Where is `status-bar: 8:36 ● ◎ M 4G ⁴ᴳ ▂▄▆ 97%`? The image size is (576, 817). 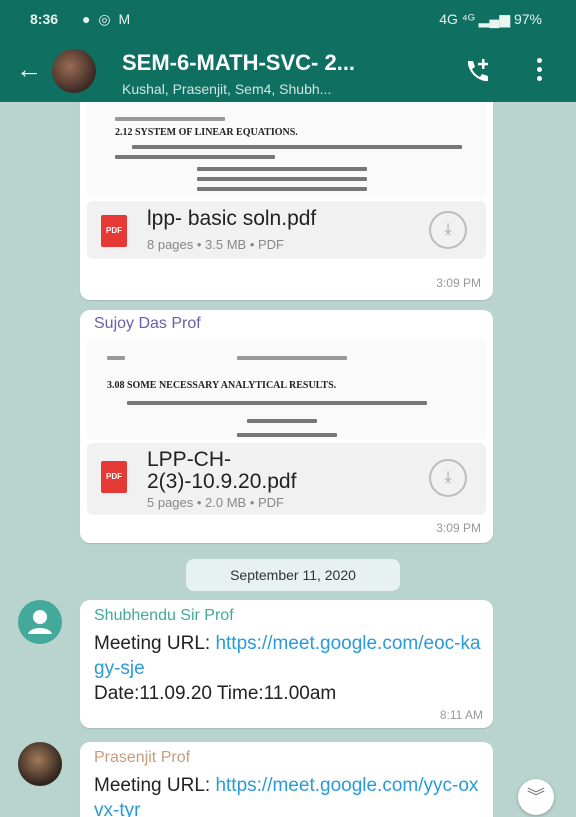 status-bar: 8:36 ● ◎ M 4G ⁴ᴳ ▂▄▆ 97% is located at coordinates (288, 20).